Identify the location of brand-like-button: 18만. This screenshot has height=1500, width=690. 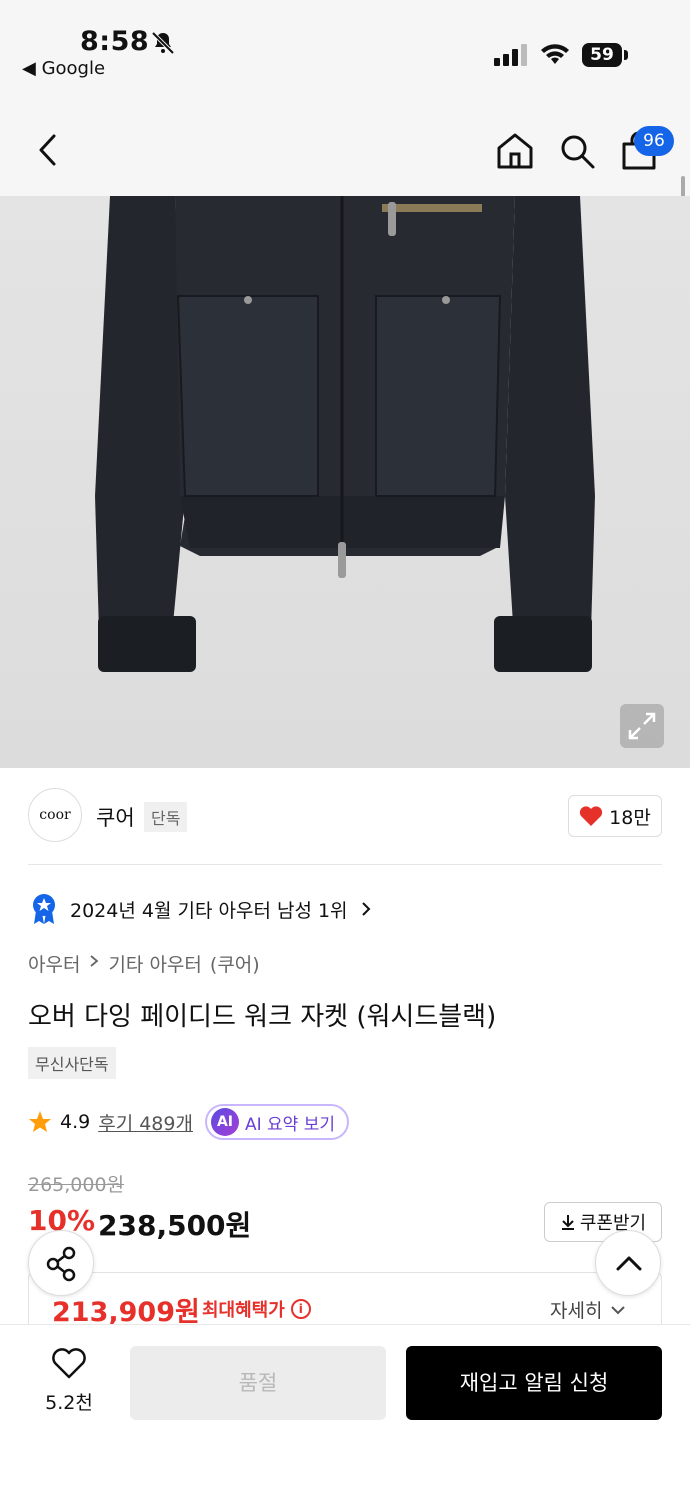
(615, 816).